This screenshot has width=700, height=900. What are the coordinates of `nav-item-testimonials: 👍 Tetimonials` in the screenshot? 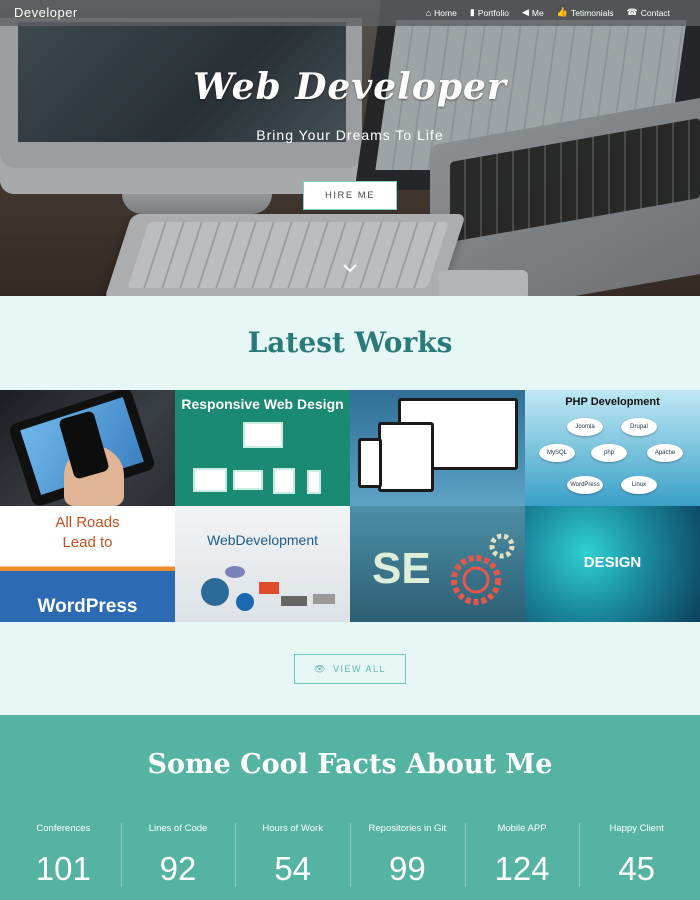 It's located at (585, 12).